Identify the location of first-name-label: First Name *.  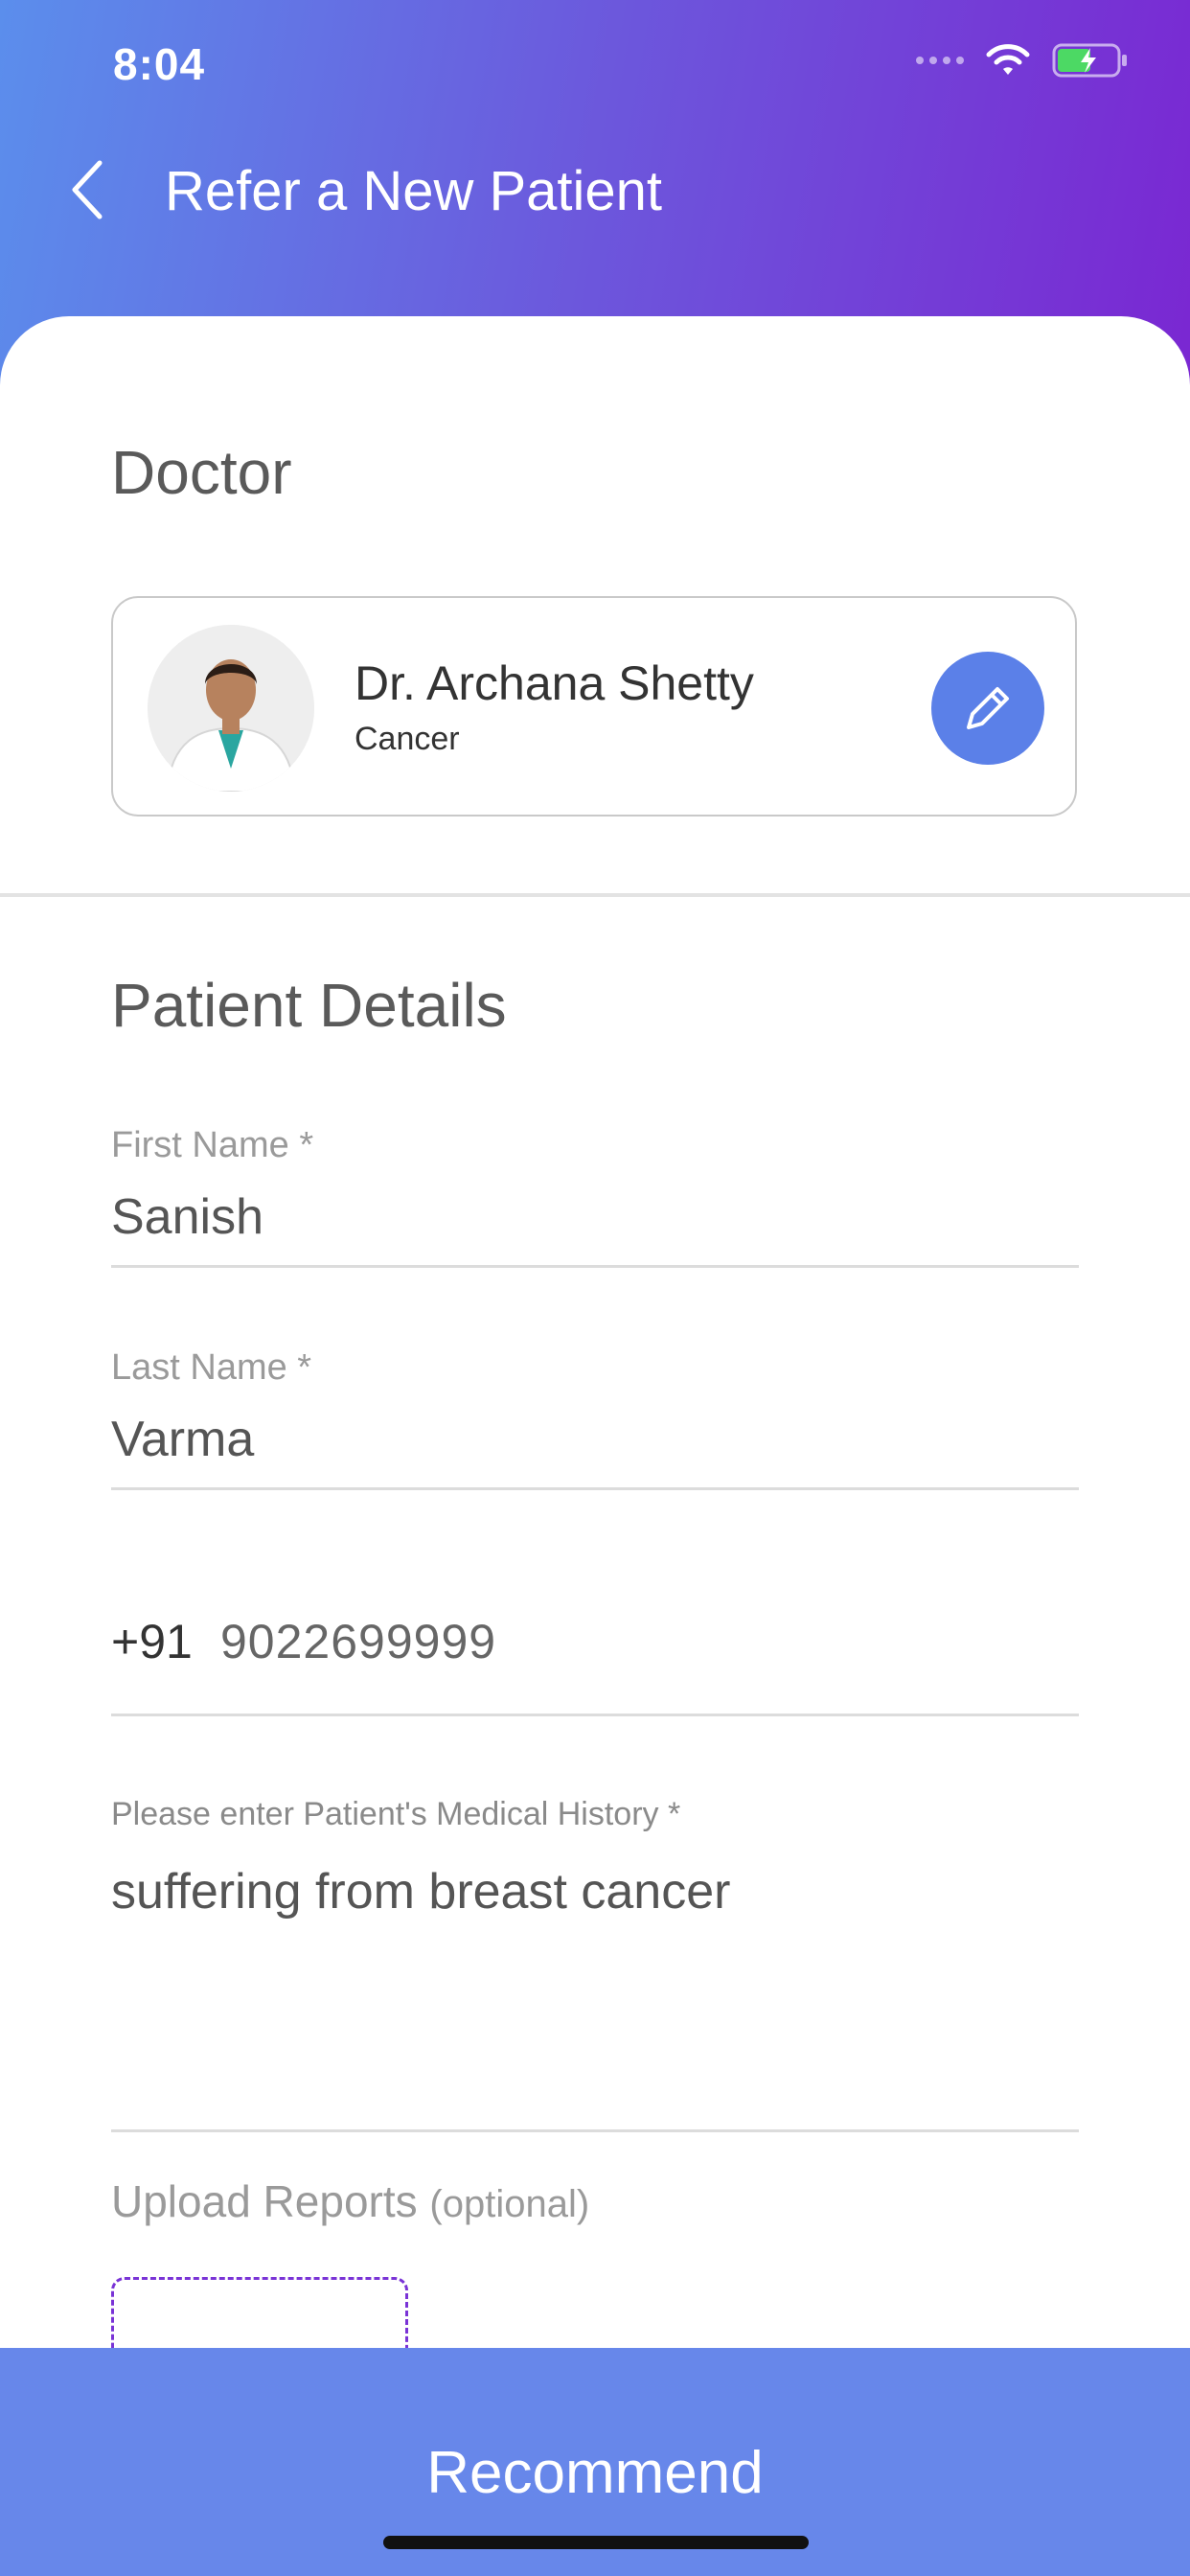
(213, 1145).